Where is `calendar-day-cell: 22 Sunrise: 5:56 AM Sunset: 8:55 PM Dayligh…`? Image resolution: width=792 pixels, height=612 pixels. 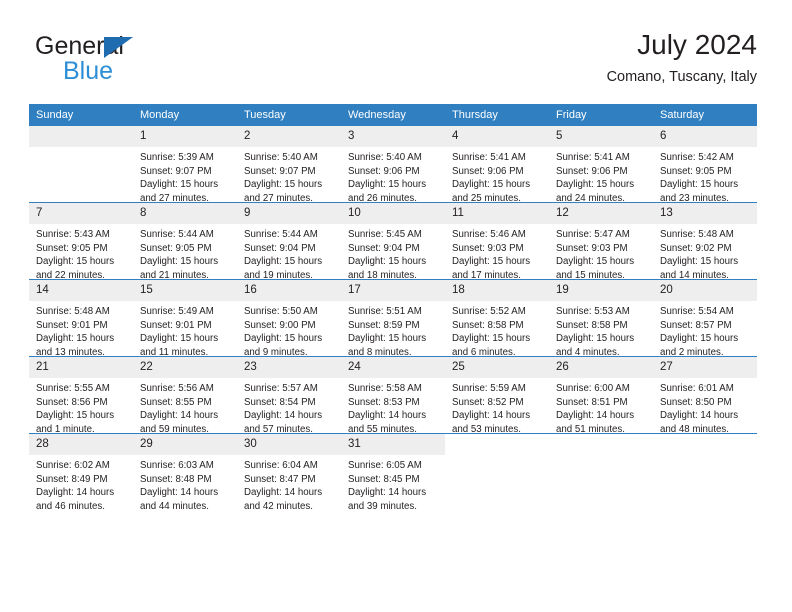
calendar-day-cell: 22 Sunrise: 5:56 AM Sunset: 8:55 PM Dayligh… is located at coordinates (185, 396).